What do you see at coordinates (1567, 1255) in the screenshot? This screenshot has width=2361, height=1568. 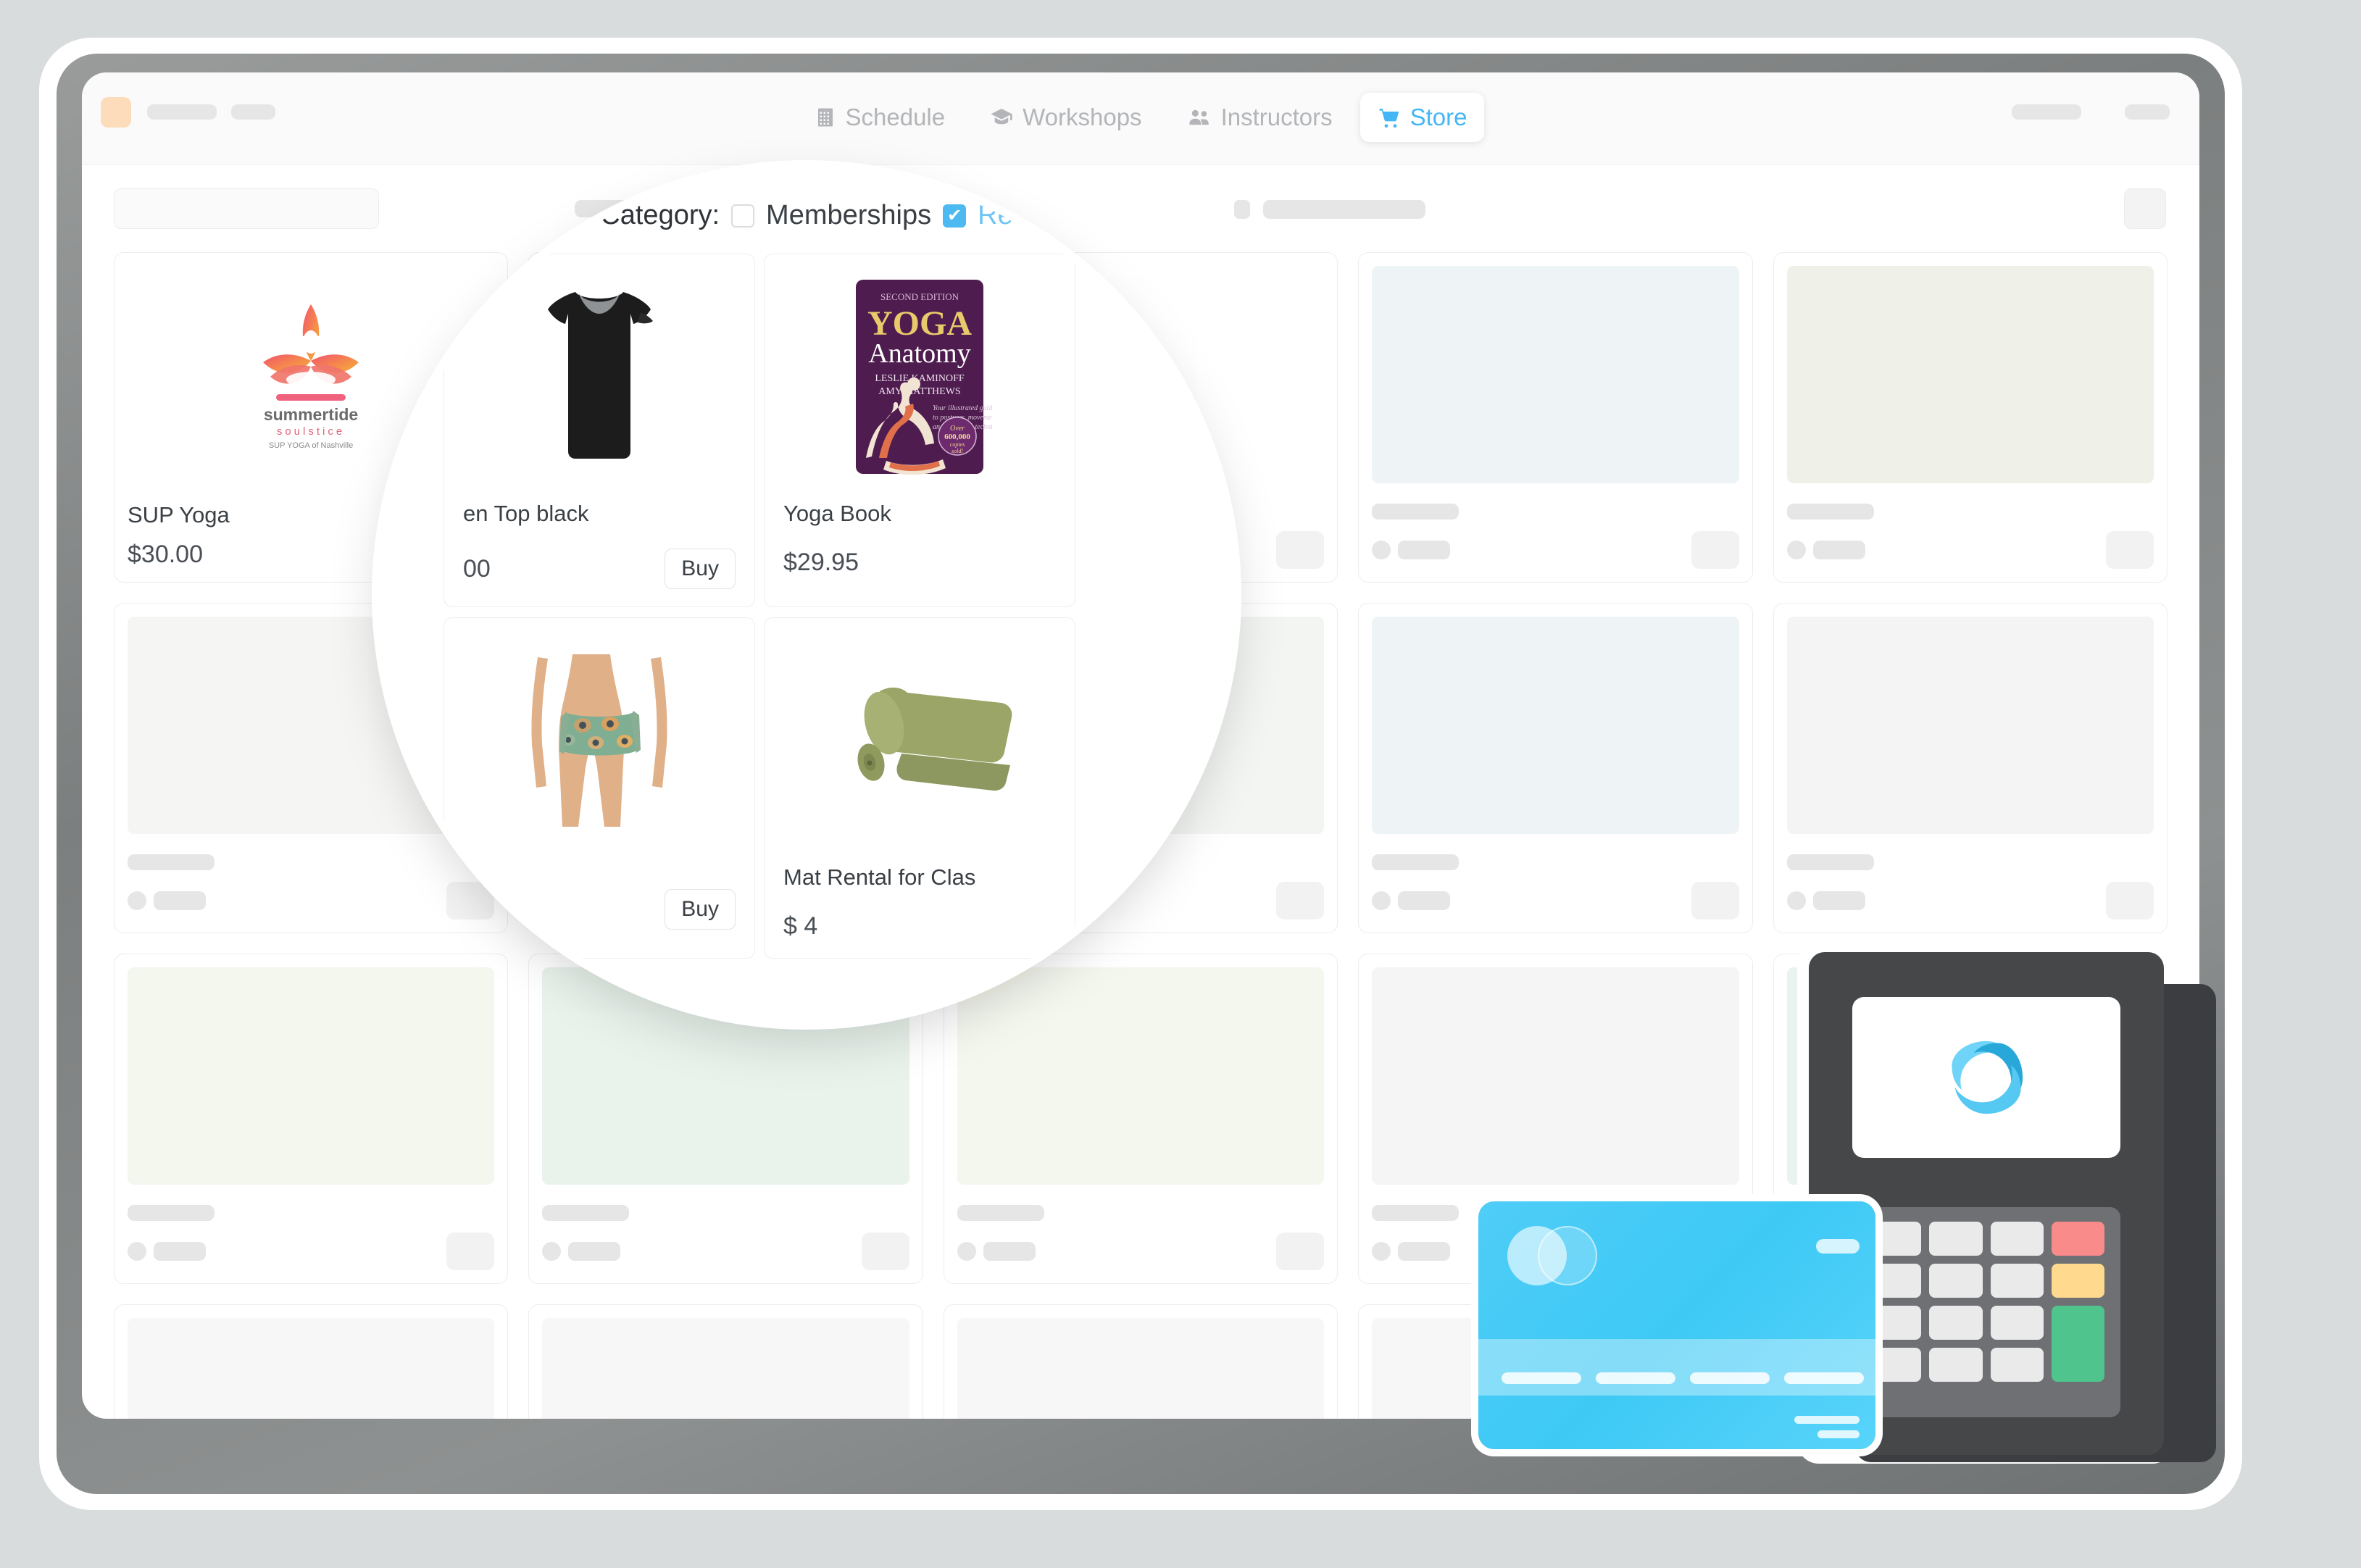 I see `card-logo-circle-right` at bounding box center [1567, 1255].